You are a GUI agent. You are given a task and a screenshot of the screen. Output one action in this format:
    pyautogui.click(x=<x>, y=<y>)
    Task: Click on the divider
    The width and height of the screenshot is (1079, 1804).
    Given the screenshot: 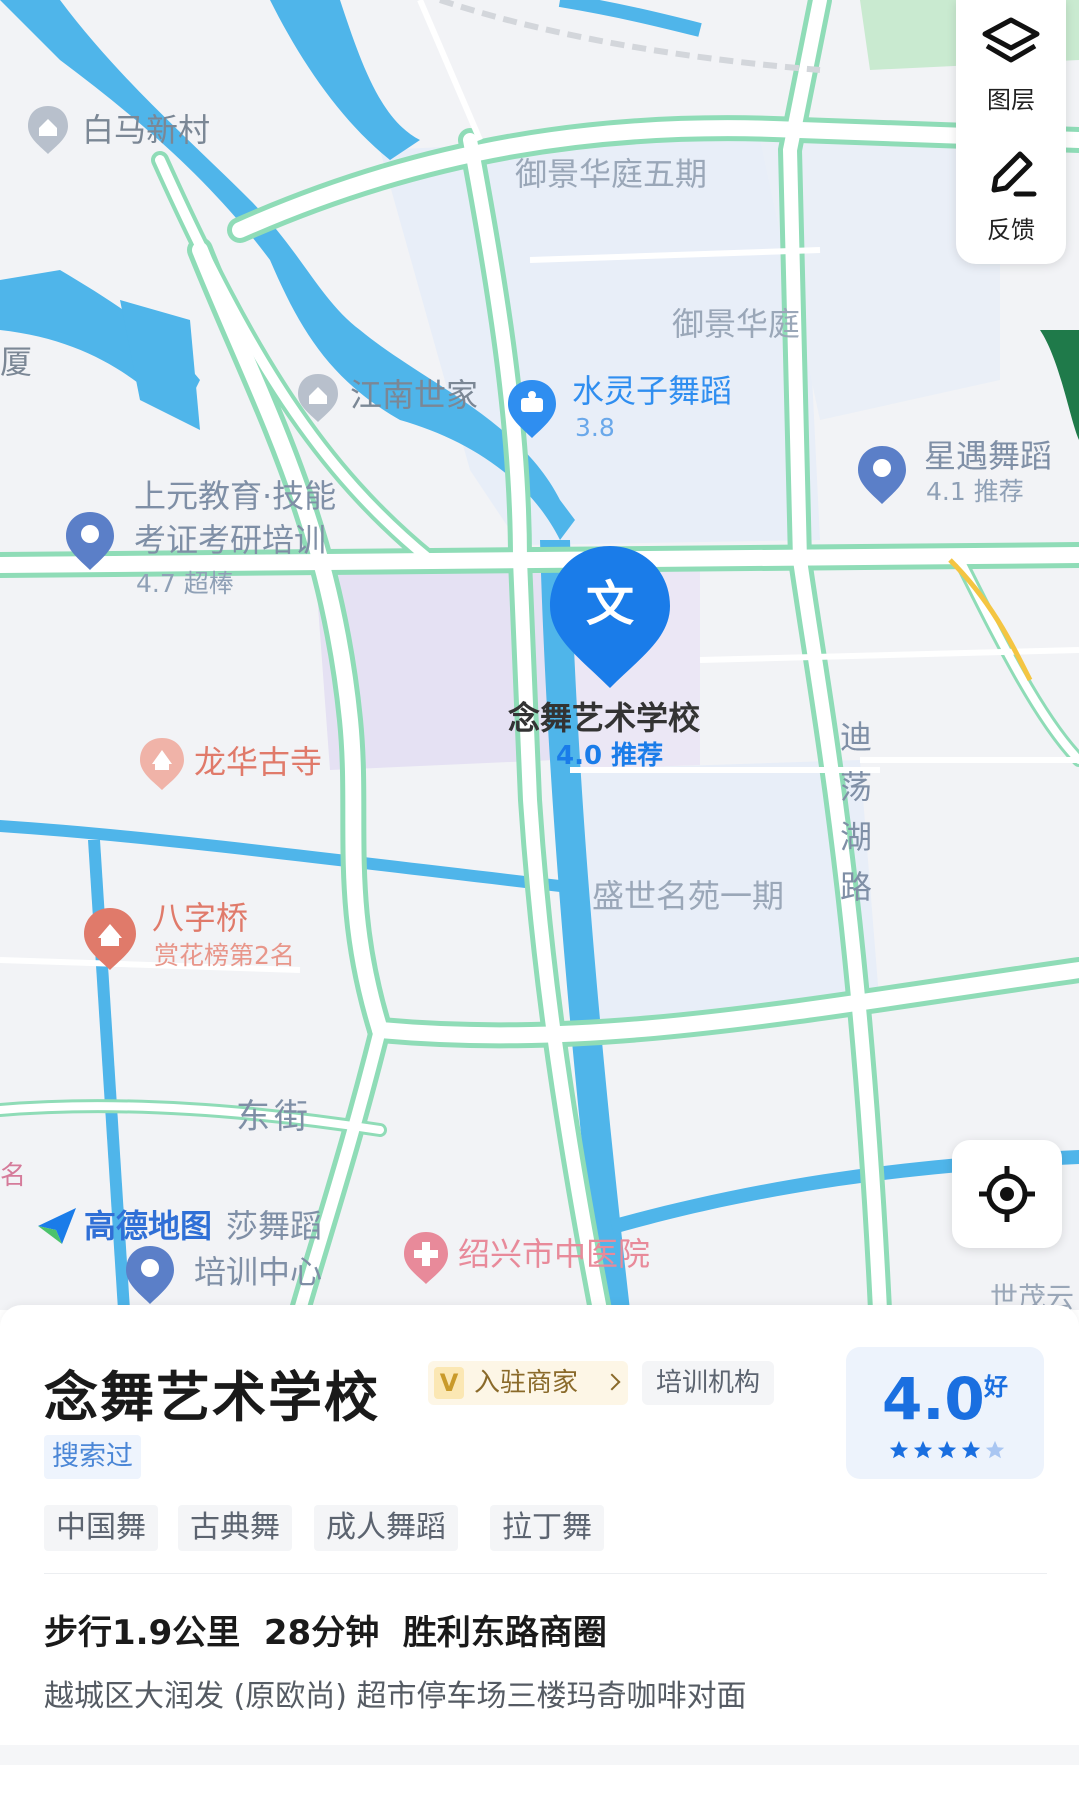 What is the action you would take?
    pyautogui.click(x=545, y=1573)
    